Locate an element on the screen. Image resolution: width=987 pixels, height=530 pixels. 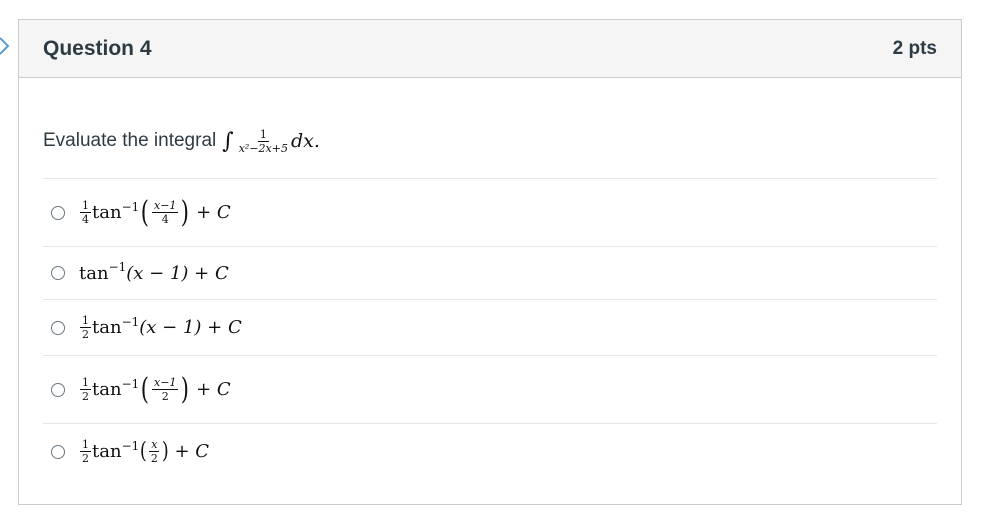
integrand-numerator: 1 is located at coordinates (263, 134).